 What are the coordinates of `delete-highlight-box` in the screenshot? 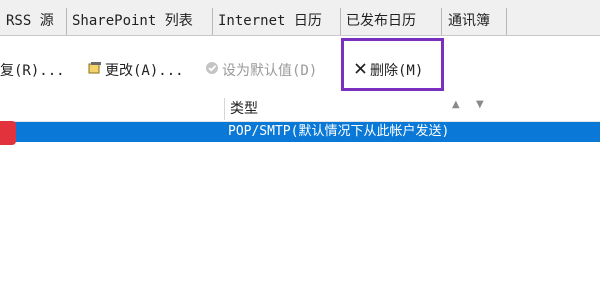 It's located at (392, 64).